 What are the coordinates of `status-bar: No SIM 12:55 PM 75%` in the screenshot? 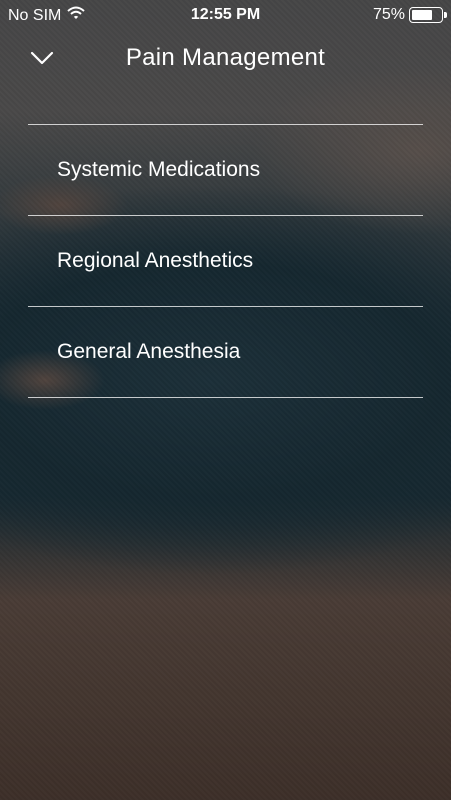 It's located at (225, 15).